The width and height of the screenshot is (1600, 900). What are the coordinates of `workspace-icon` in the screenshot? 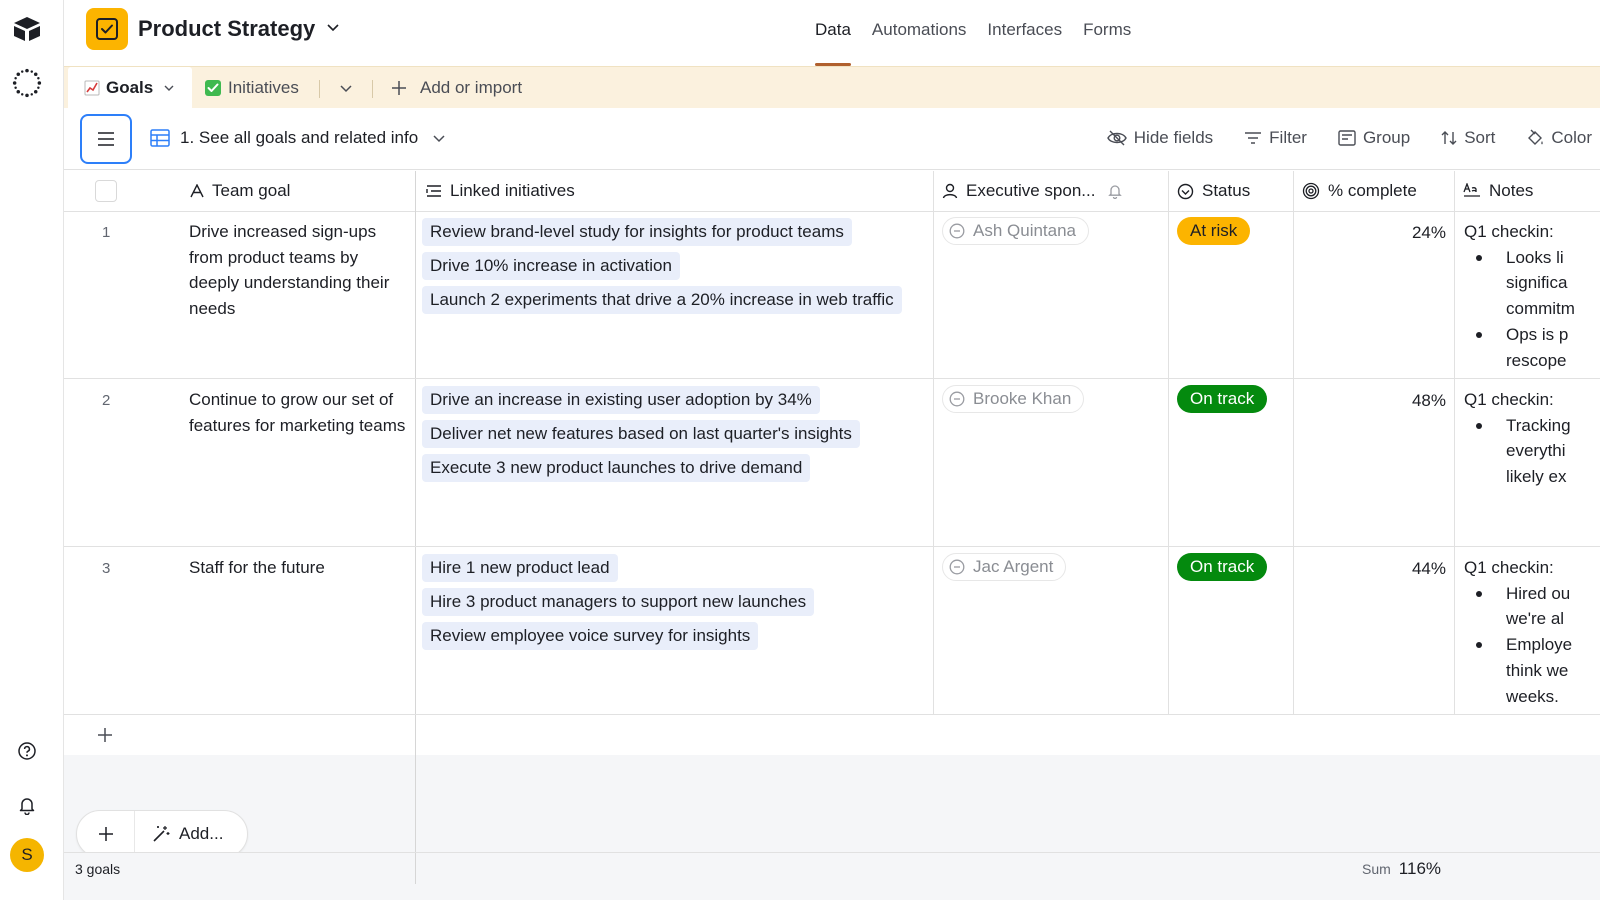 It's located at (27, 83).